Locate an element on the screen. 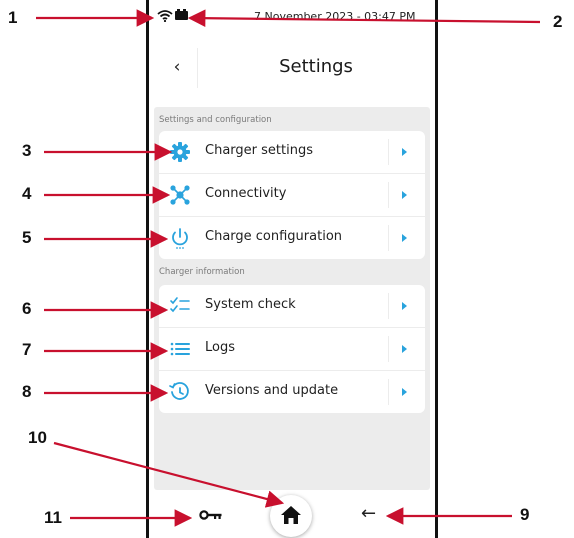  menu-item-connectivity: Connectivity is located at coordinates (292, 195).